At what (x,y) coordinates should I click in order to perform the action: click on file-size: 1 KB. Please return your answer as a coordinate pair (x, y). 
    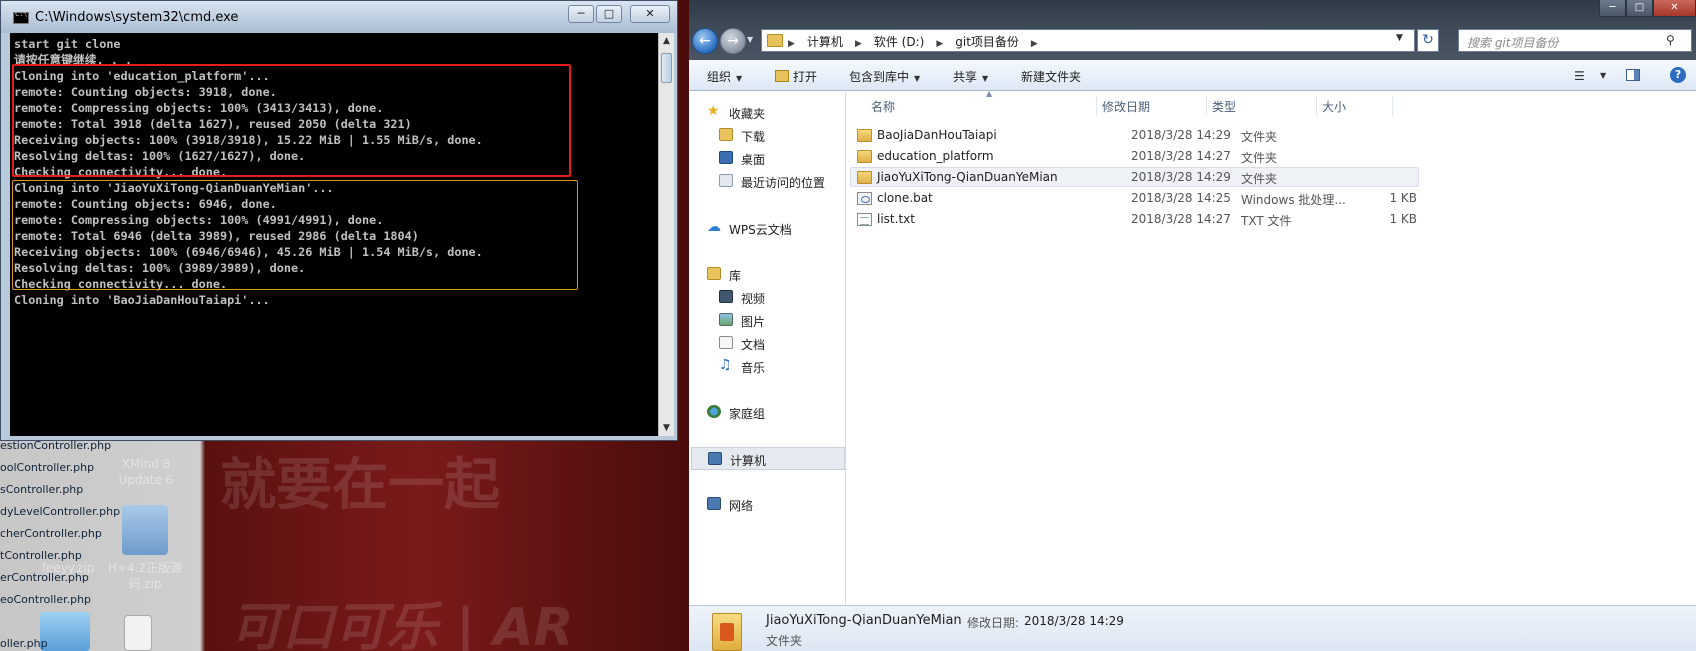
    Looking at the image, I should click on (1403, 219).